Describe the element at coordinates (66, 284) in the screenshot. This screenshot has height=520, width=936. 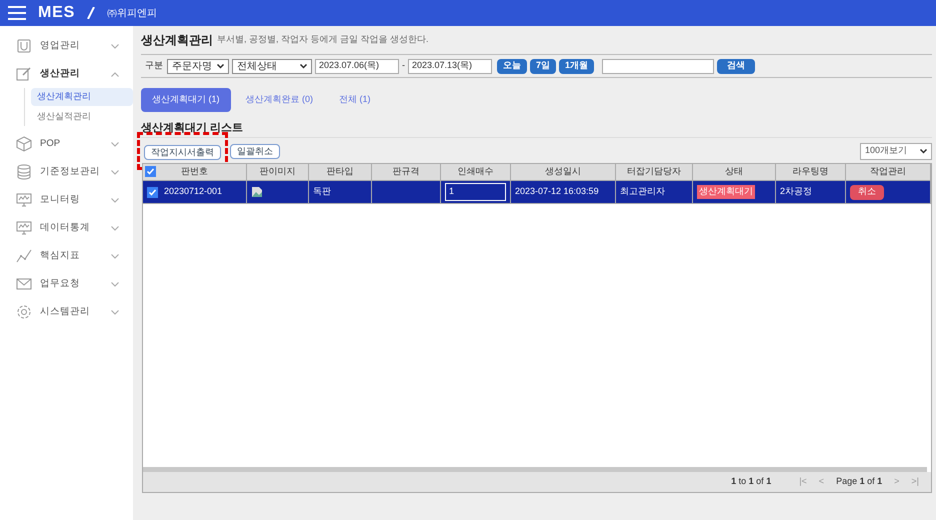
I see `sidebar-item: 업무요청` at that location.